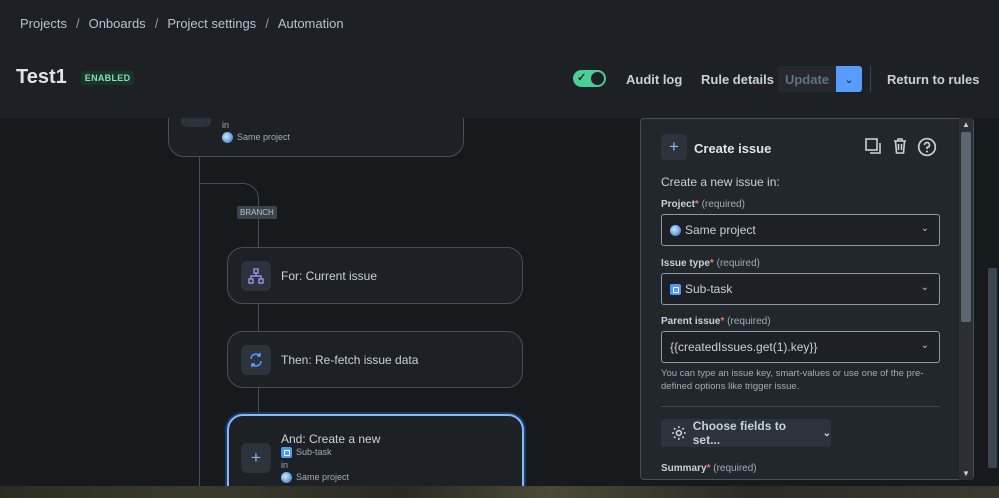  I want to click on panel-scrollbar: ▲ ▼, so click(966, 299).